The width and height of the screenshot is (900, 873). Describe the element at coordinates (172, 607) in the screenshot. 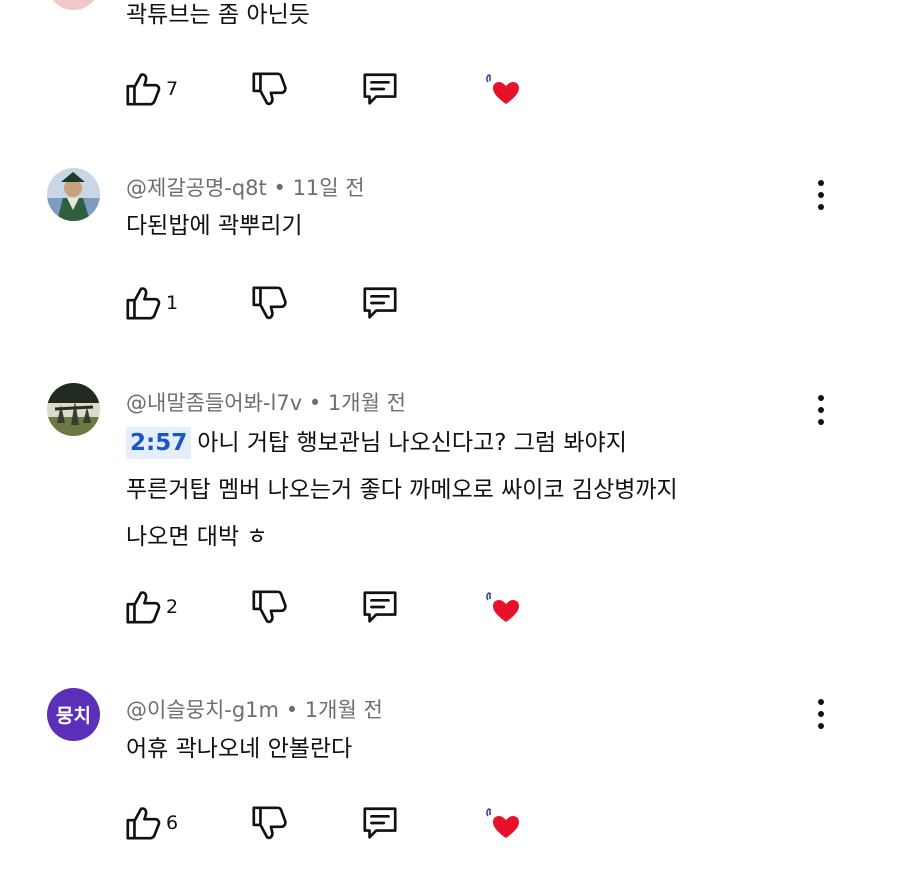

I see `like-count: 2` at that location.